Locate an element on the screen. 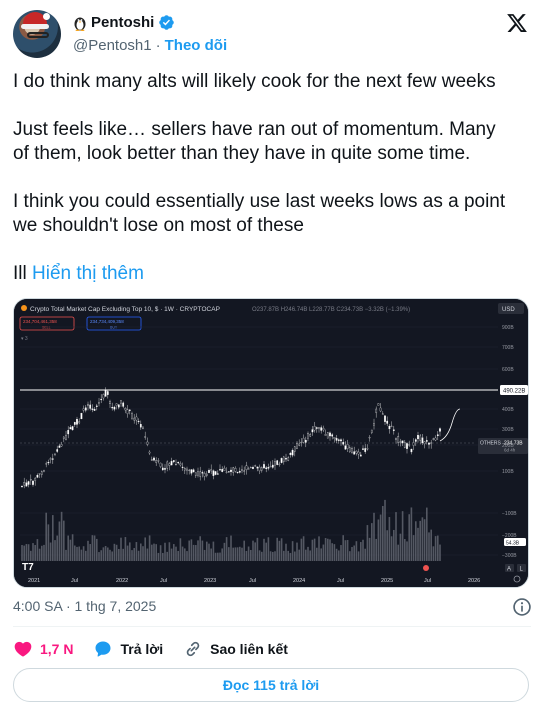  follow-button: Theo dõi is located at coordinates (196, 45).